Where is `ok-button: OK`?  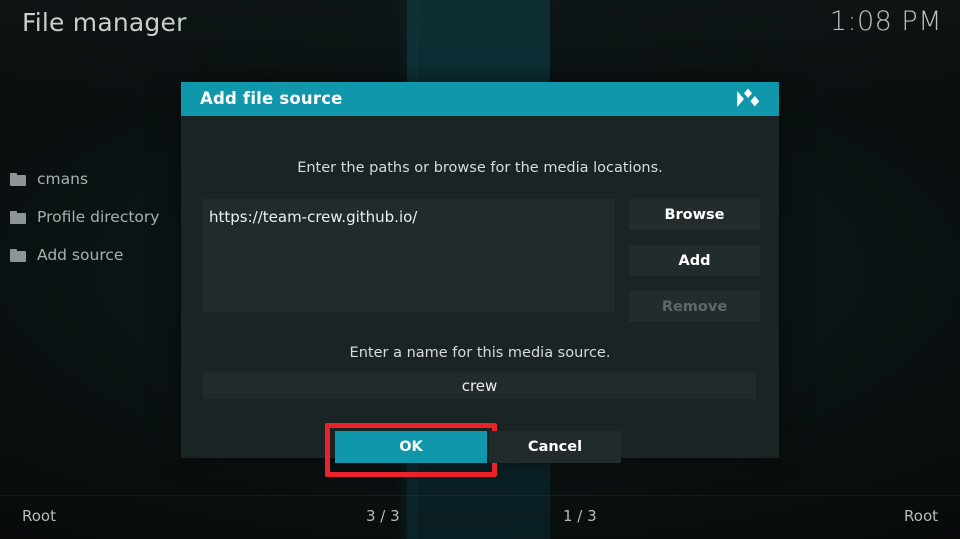 ok-button: OK is located at coordinates (411, 447).